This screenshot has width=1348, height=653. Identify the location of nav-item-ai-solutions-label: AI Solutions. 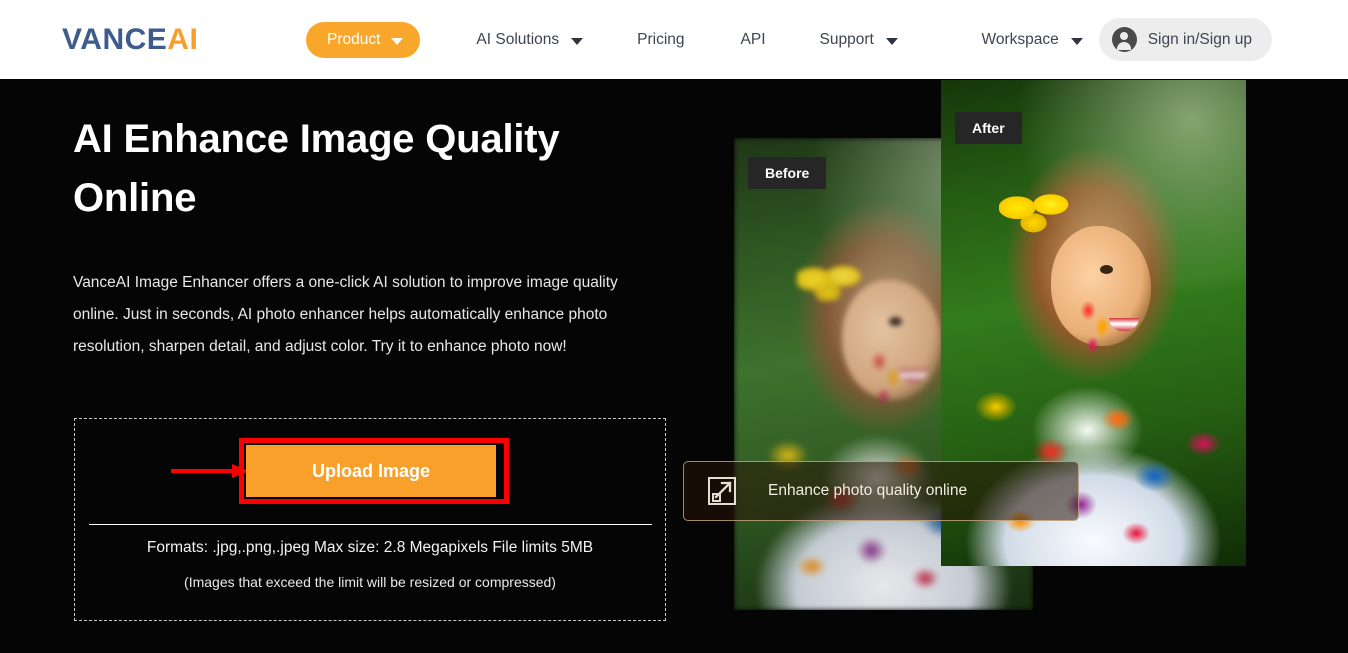
(518, 39).